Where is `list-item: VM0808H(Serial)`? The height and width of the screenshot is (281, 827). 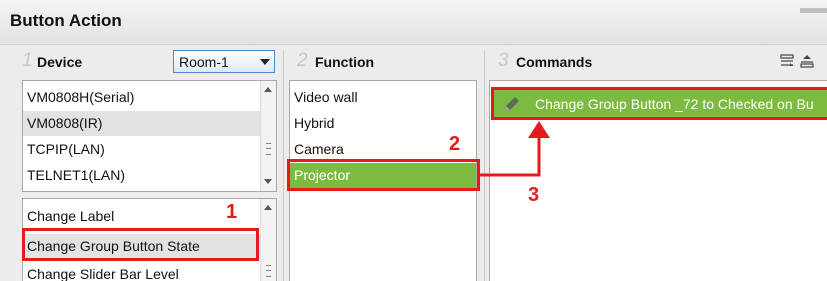
list-item: VM0808H(Serial) is located at coordinates (141, 97).